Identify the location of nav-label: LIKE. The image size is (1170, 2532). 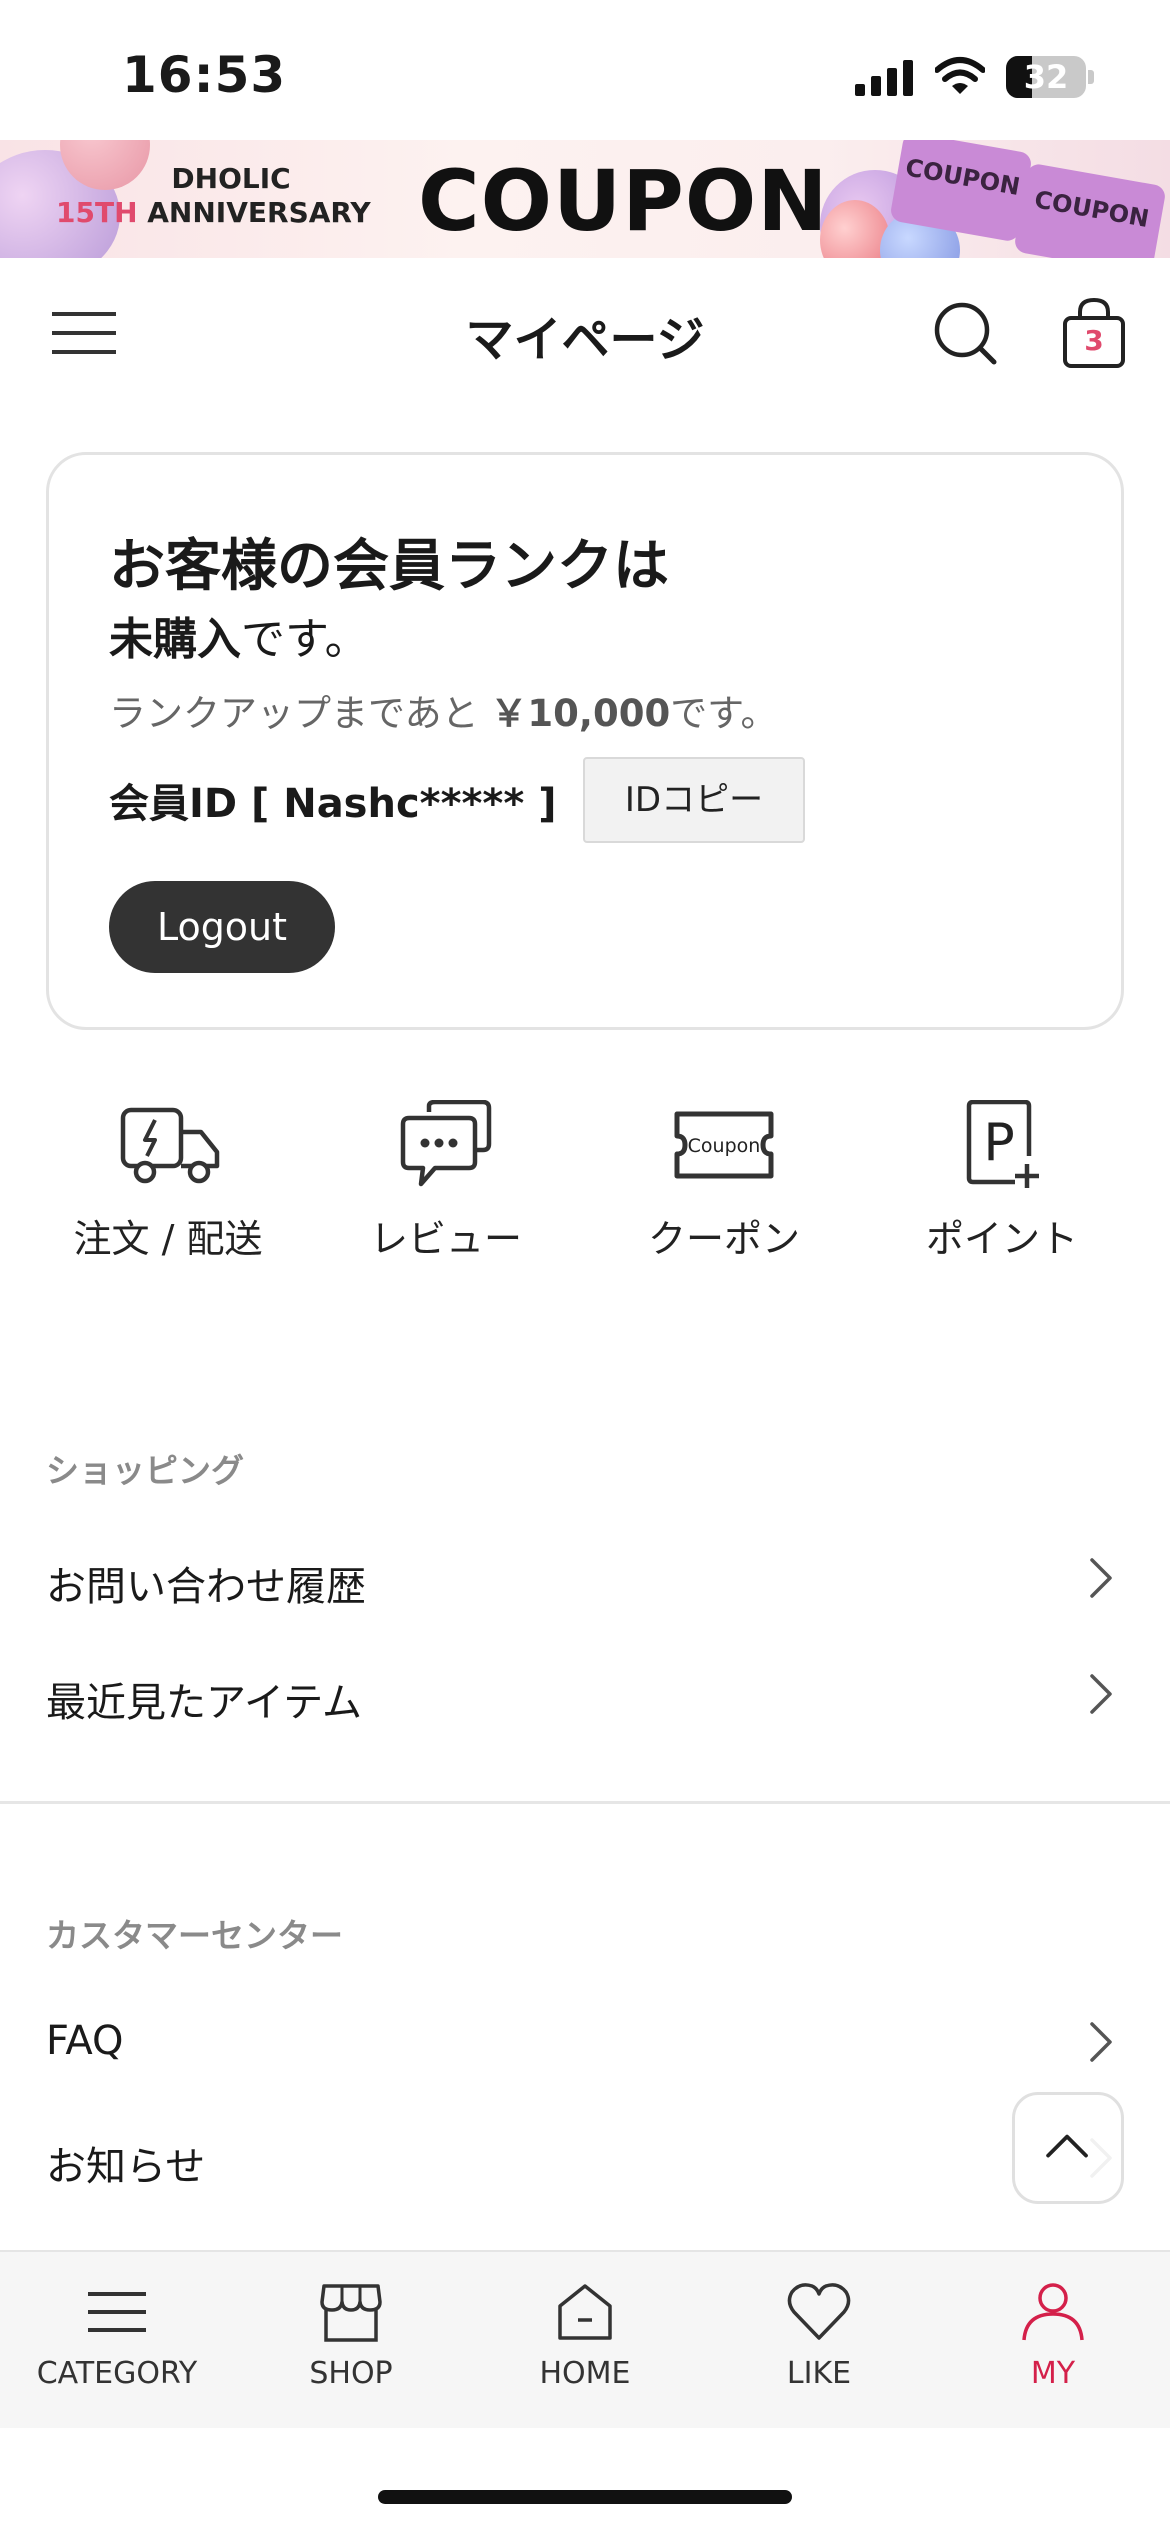
(819, 2373).